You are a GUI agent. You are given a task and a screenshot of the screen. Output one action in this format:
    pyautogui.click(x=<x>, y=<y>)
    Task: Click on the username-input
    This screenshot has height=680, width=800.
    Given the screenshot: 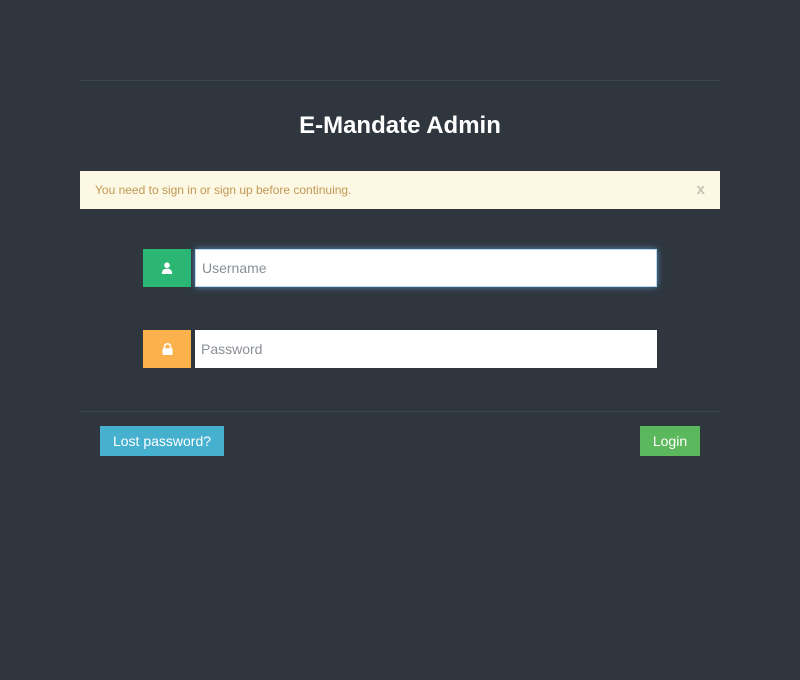 What is the action you would take?
    pyautogui.click(x=426, y=268)
    